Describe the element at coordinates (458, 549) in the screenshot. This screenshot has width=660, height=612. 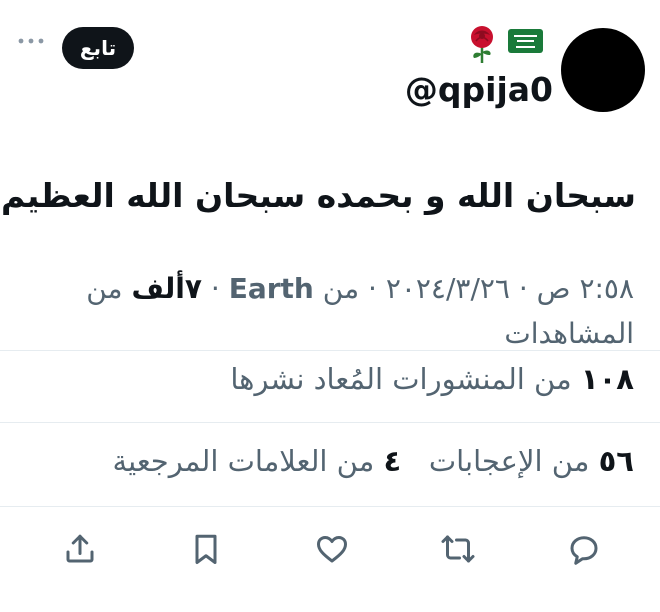
I see `repost-icon` at that location.